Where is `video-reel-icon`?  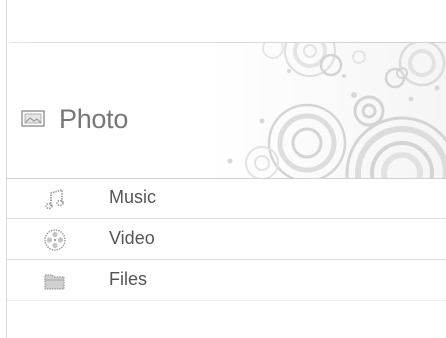
video-reel-icon is located at coordinates (55, 240).